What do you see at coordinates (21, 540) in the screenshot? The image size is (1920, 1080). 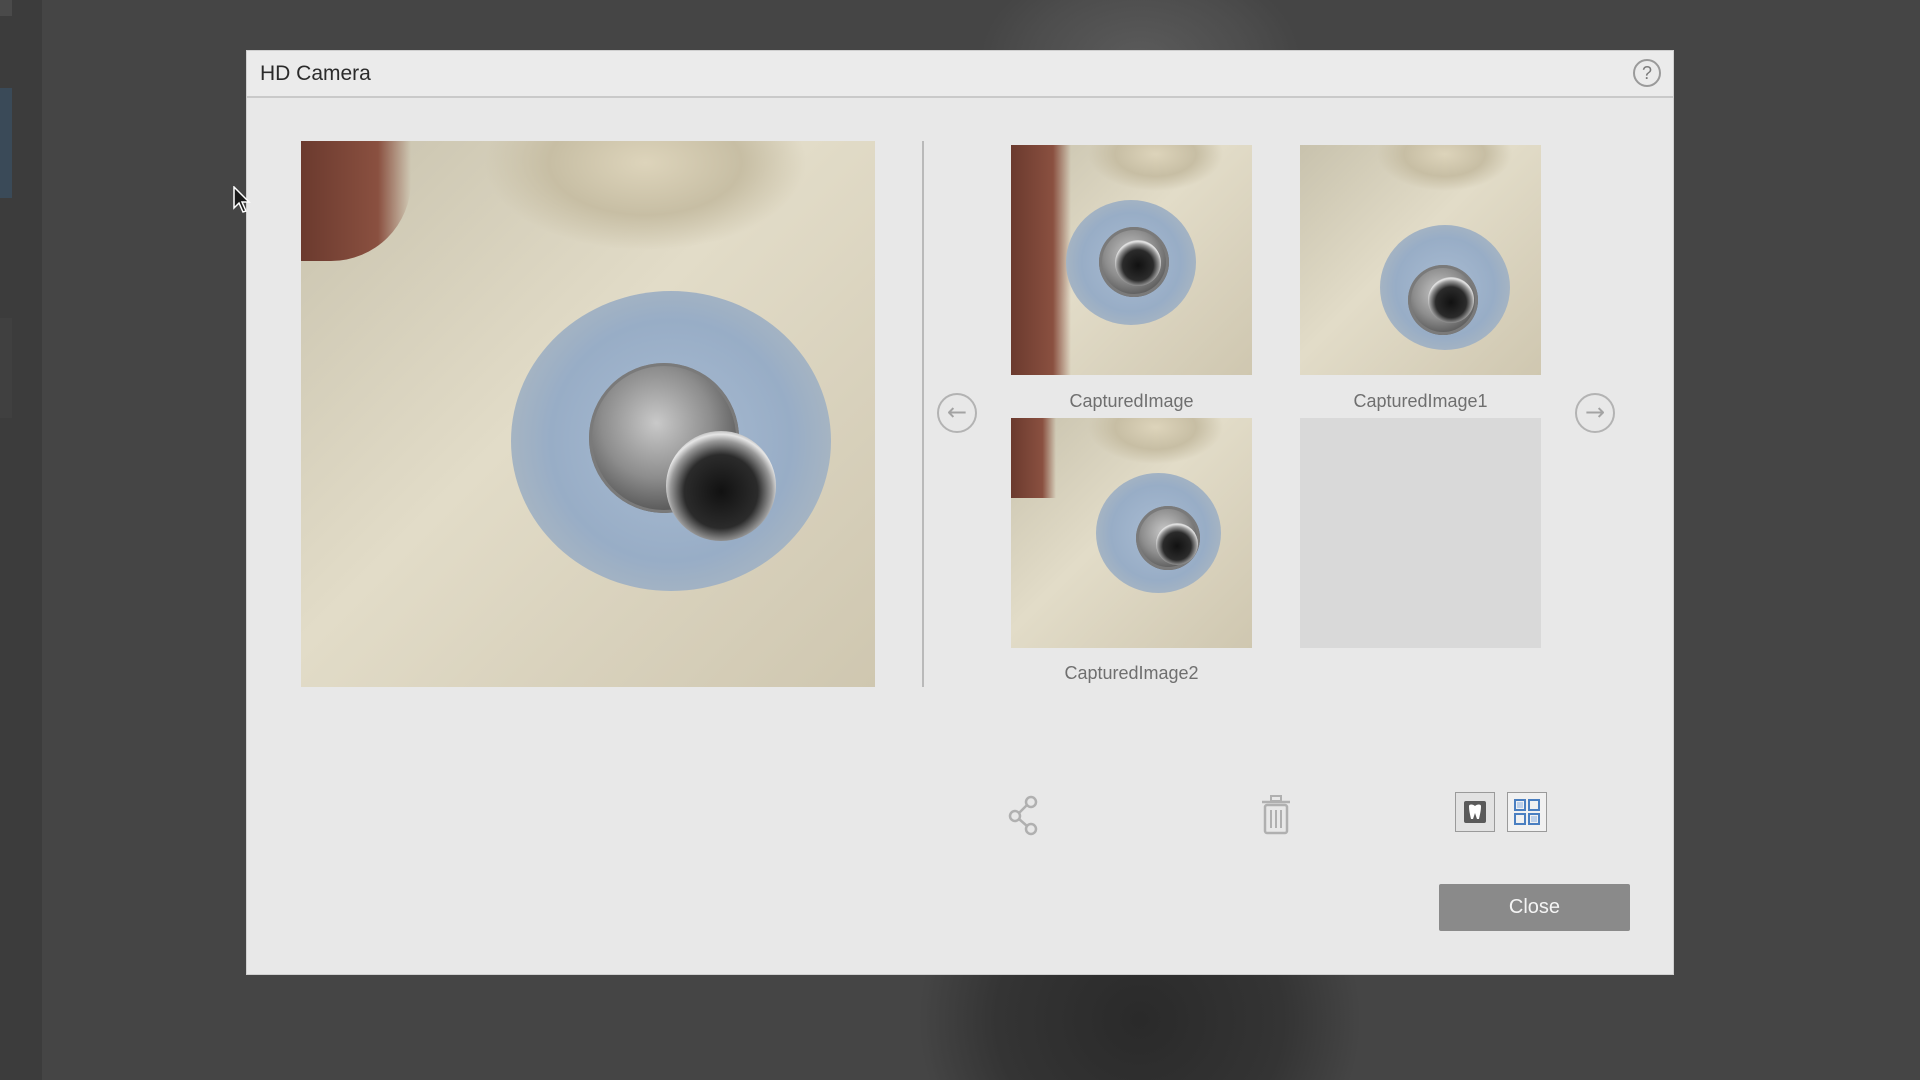 I see `background-left-panel` at bounding box center [21, 540].